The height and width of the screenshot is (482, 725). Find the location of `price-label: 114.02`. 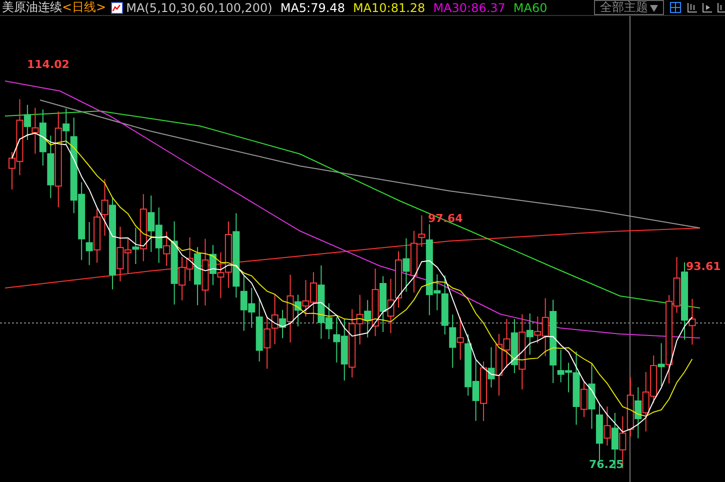

price-label: 114.02 is located at coordinates (48, 64).